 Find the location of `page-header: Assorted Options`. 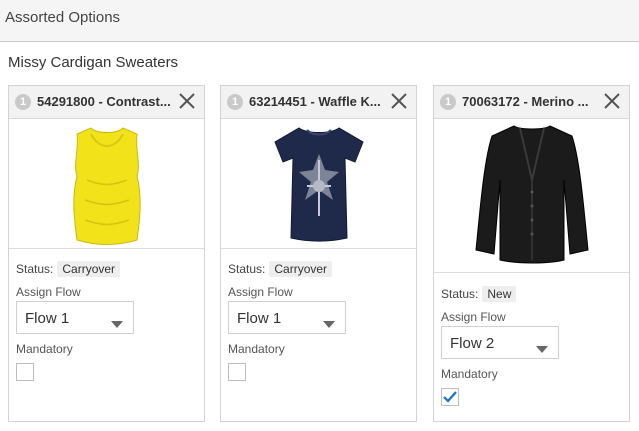

page-header: Assorted Options is located at coordinates (319, 21).